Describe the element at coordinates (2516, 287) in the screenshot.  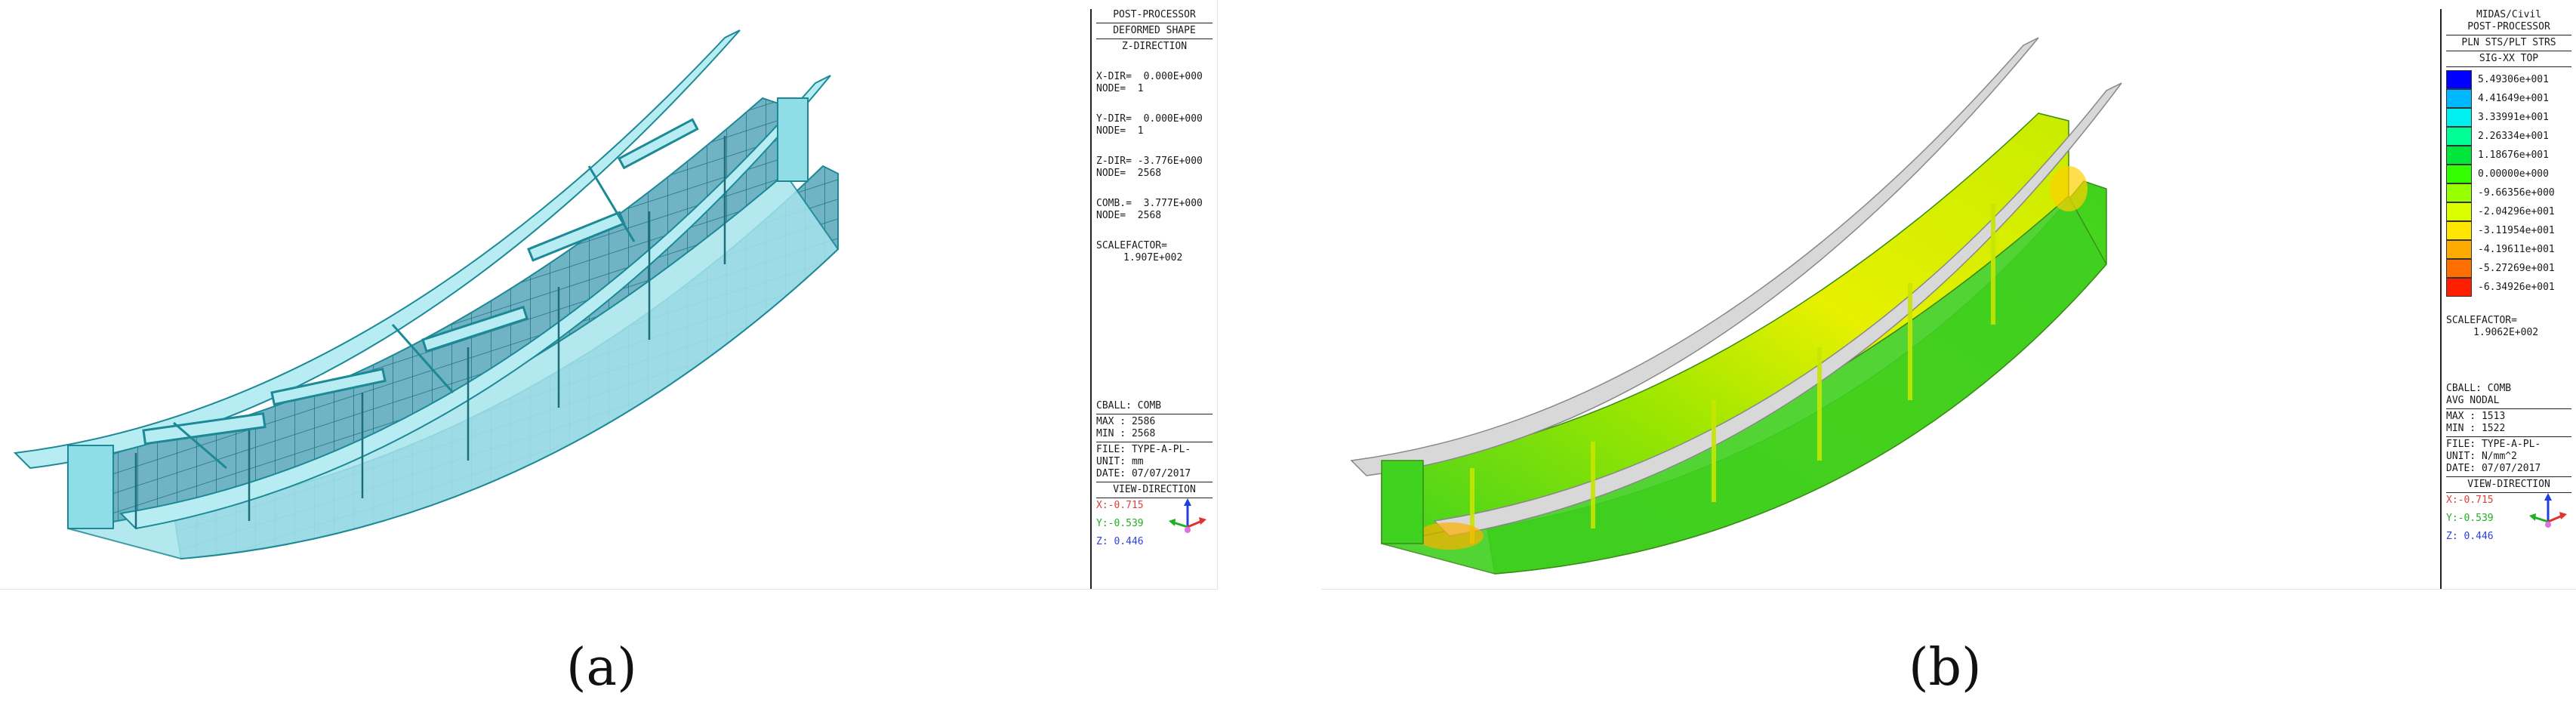
I see `legend-value: -6.34926e+001` at that location.